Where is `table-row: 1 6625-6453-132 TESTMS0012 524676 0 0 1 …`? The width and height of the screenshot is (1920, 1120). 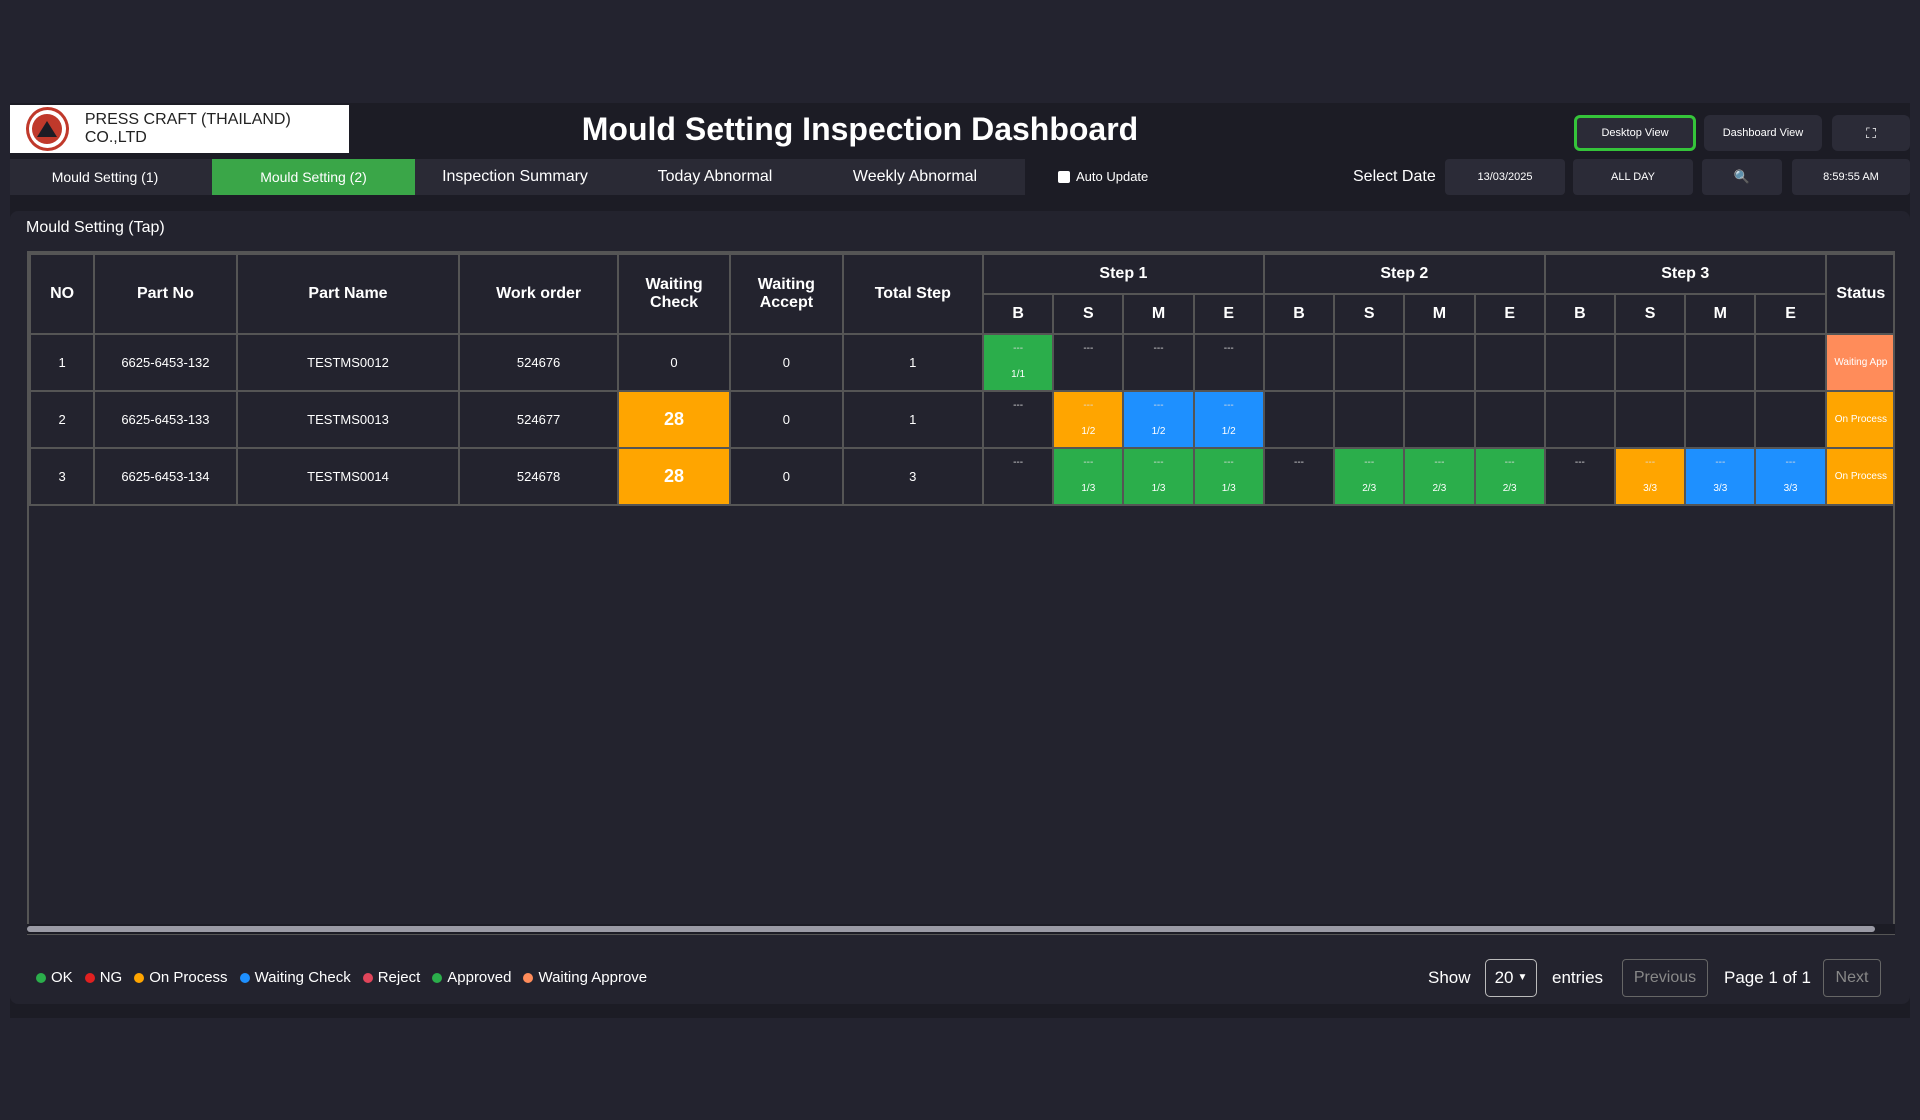
table-row: 1 6625-6453-132 TESTMS0012 524676 0 0 1 … is located at coordinates (961, 362).